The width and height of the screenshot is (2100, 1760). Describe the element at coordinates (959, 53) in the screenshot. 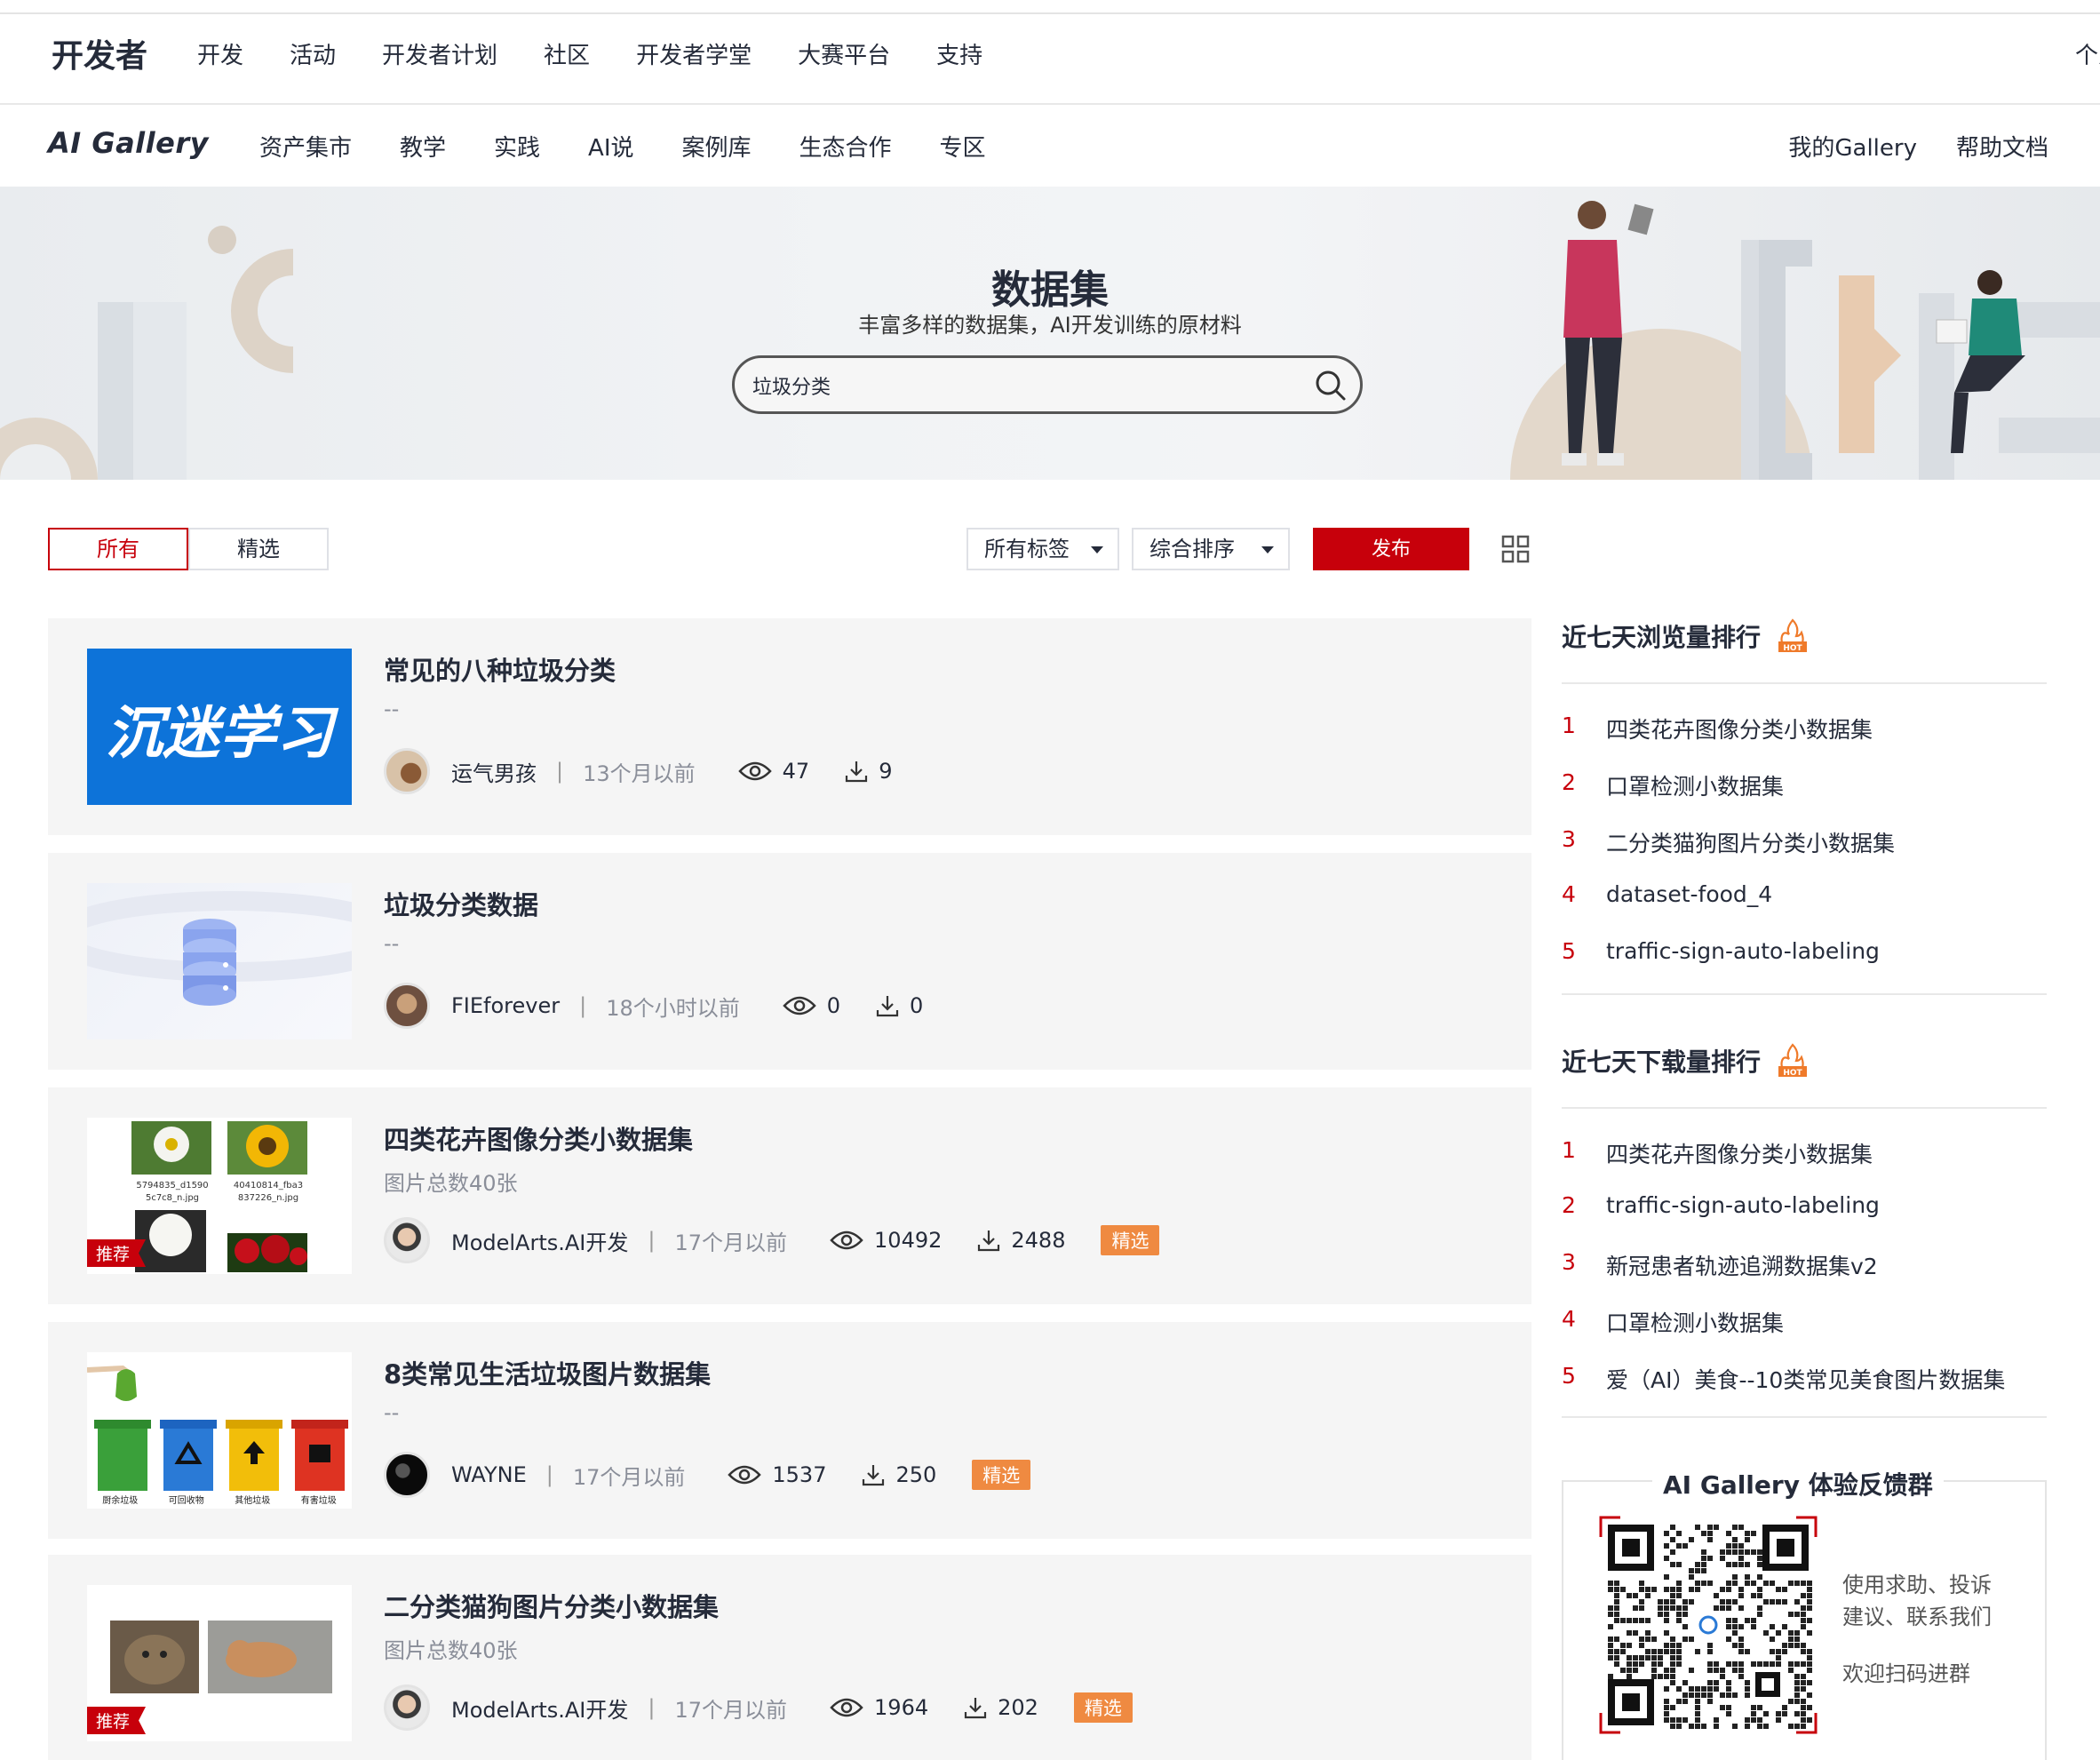

I see `nav-item-support: 支持` at that location.